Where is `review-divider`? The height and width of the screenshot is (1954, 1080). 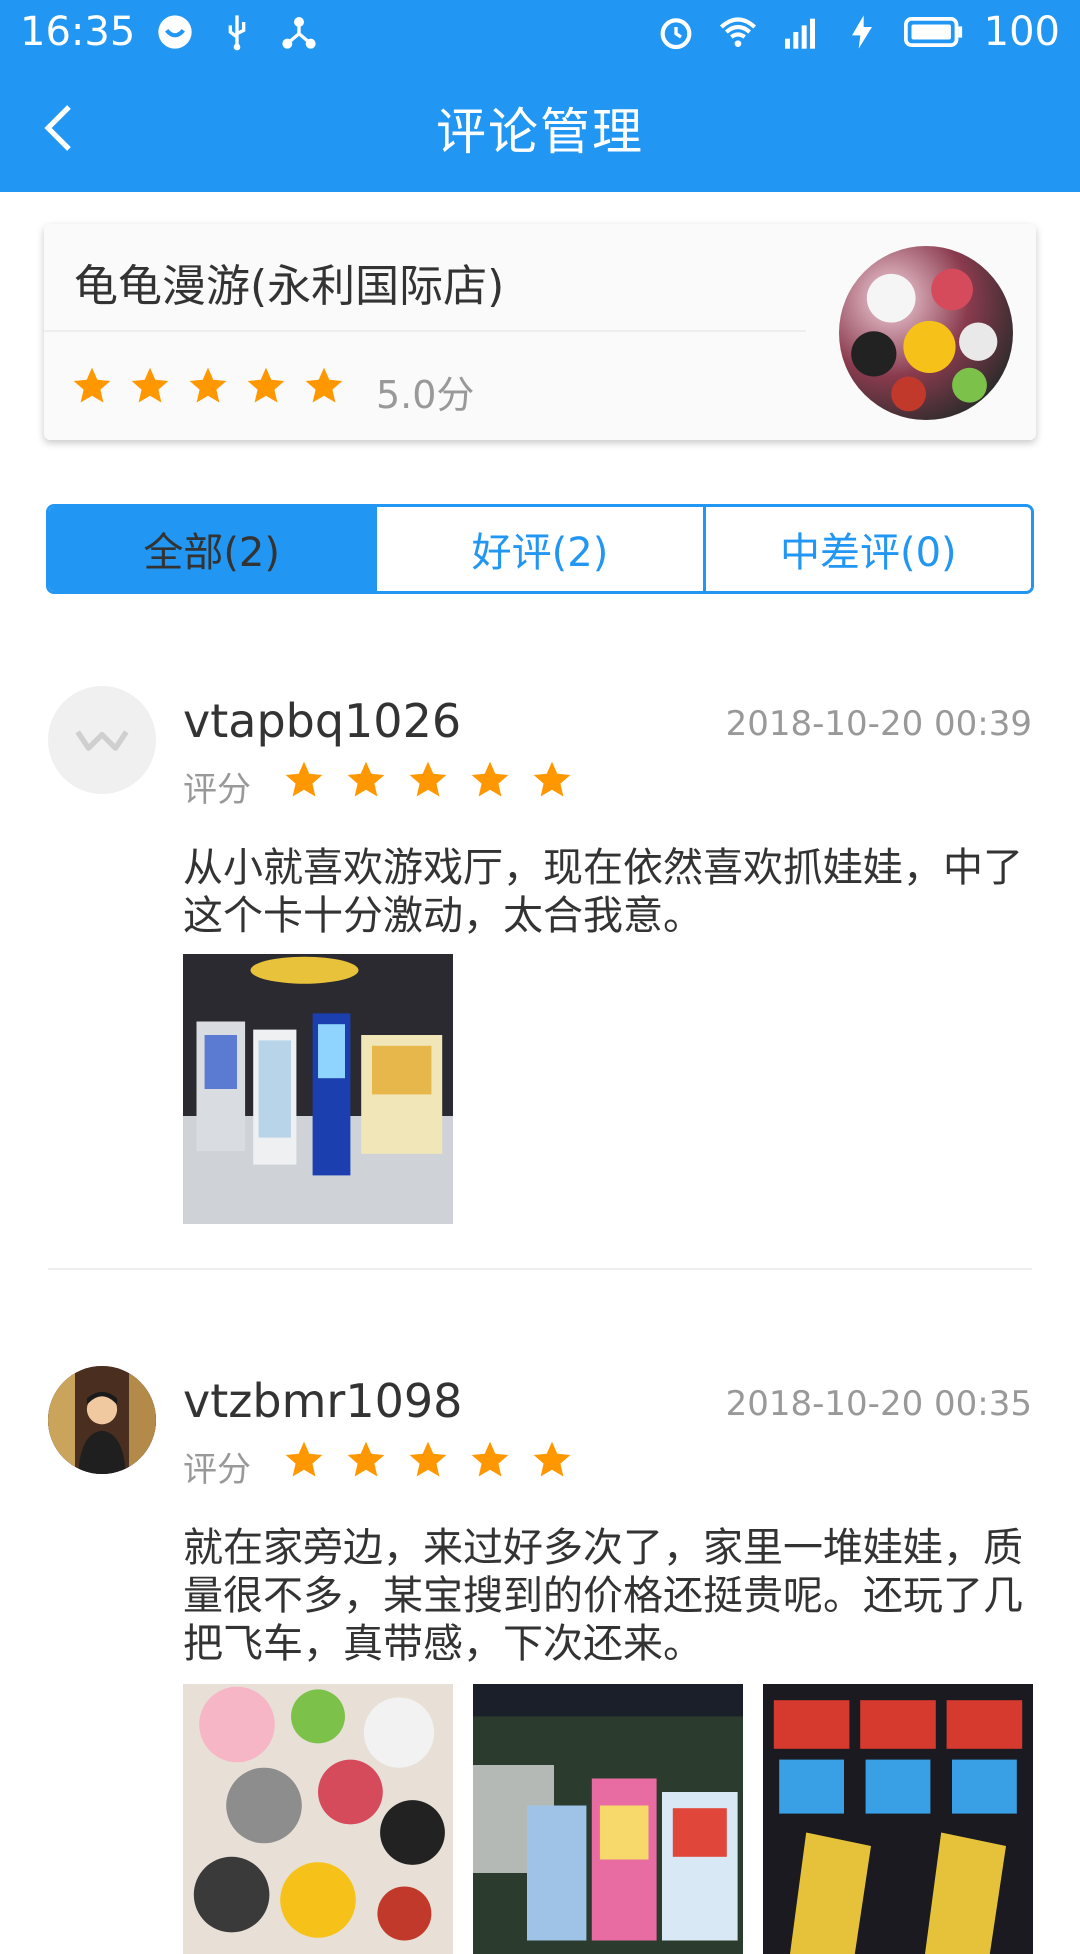
review-divider is located at coordinates (540, 1269).